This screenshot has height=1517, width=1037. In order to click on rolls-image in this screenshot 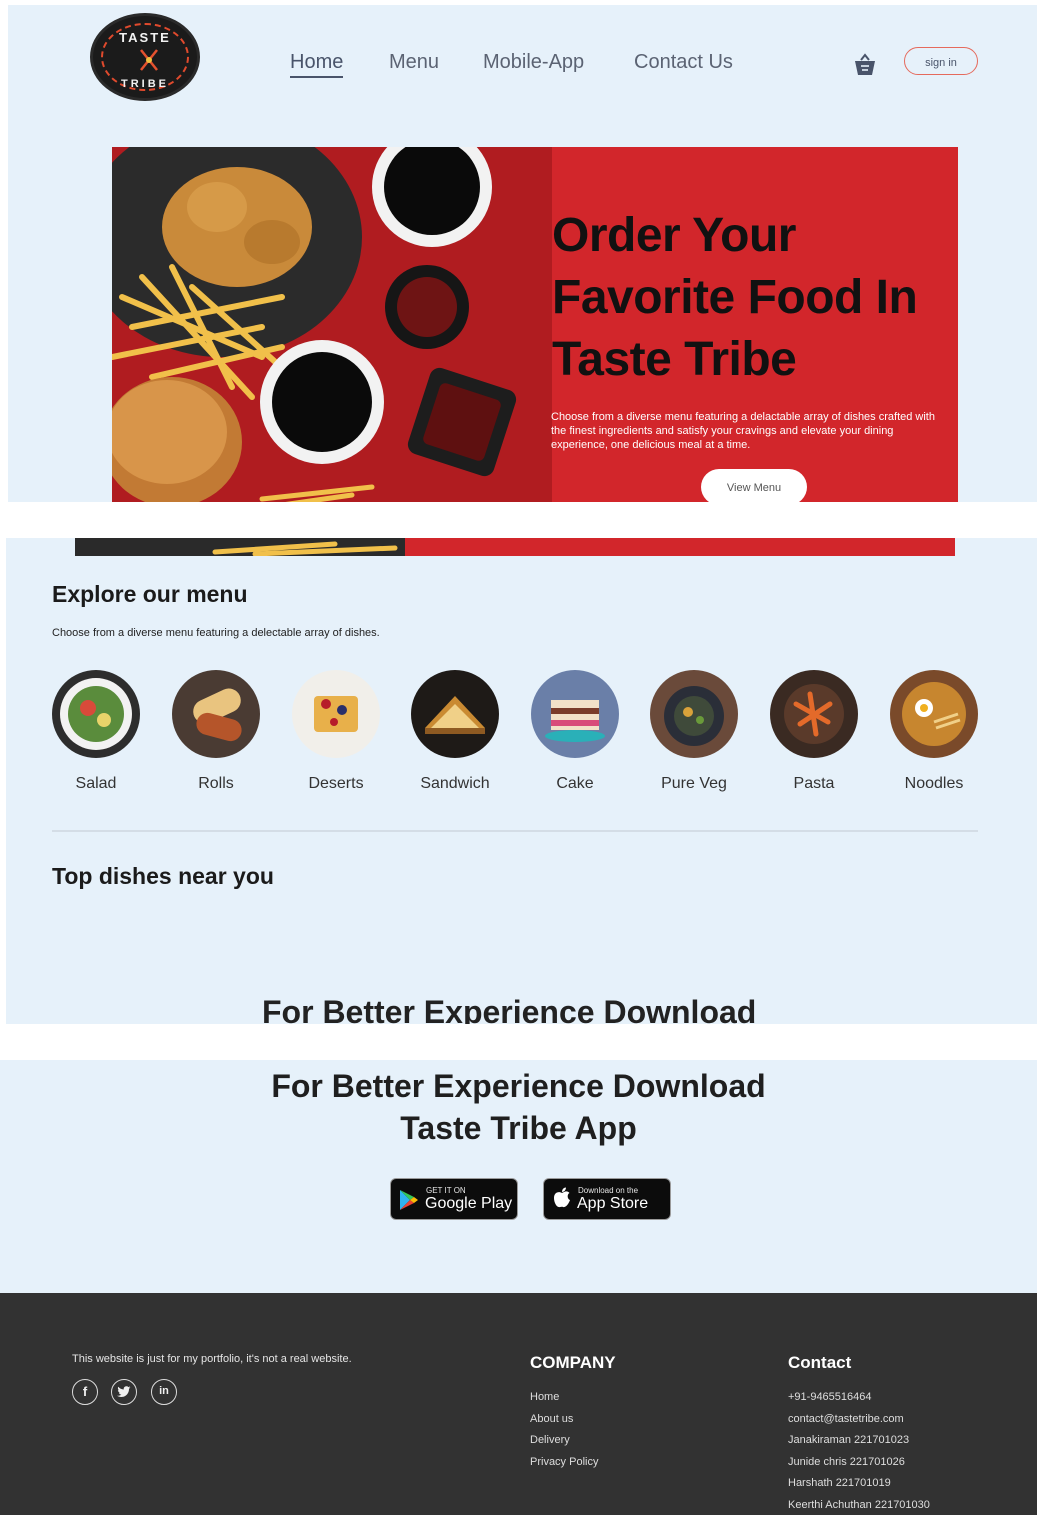, I will do `click(216, 714)`.